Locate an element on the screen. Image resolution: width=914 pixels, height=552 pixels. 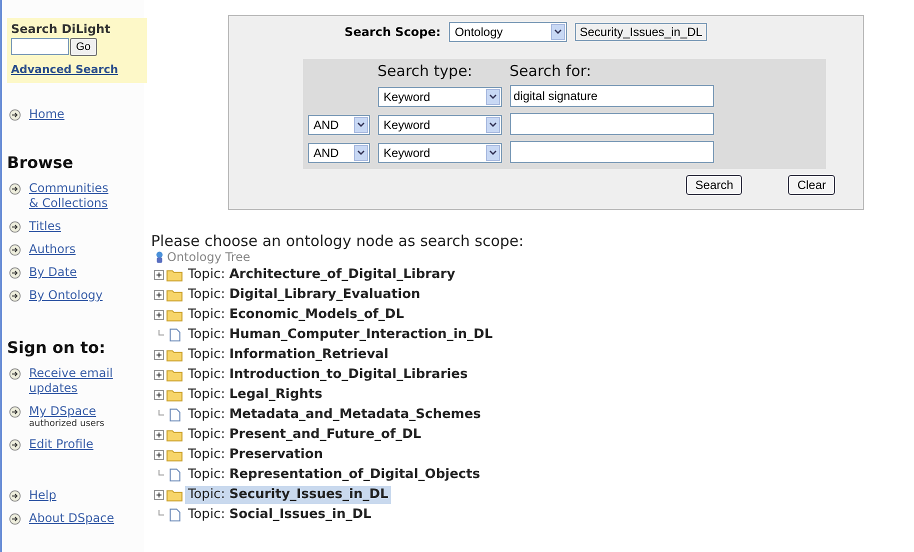
tree-node: Topic: Preservation is located at coordinates (255, 455).